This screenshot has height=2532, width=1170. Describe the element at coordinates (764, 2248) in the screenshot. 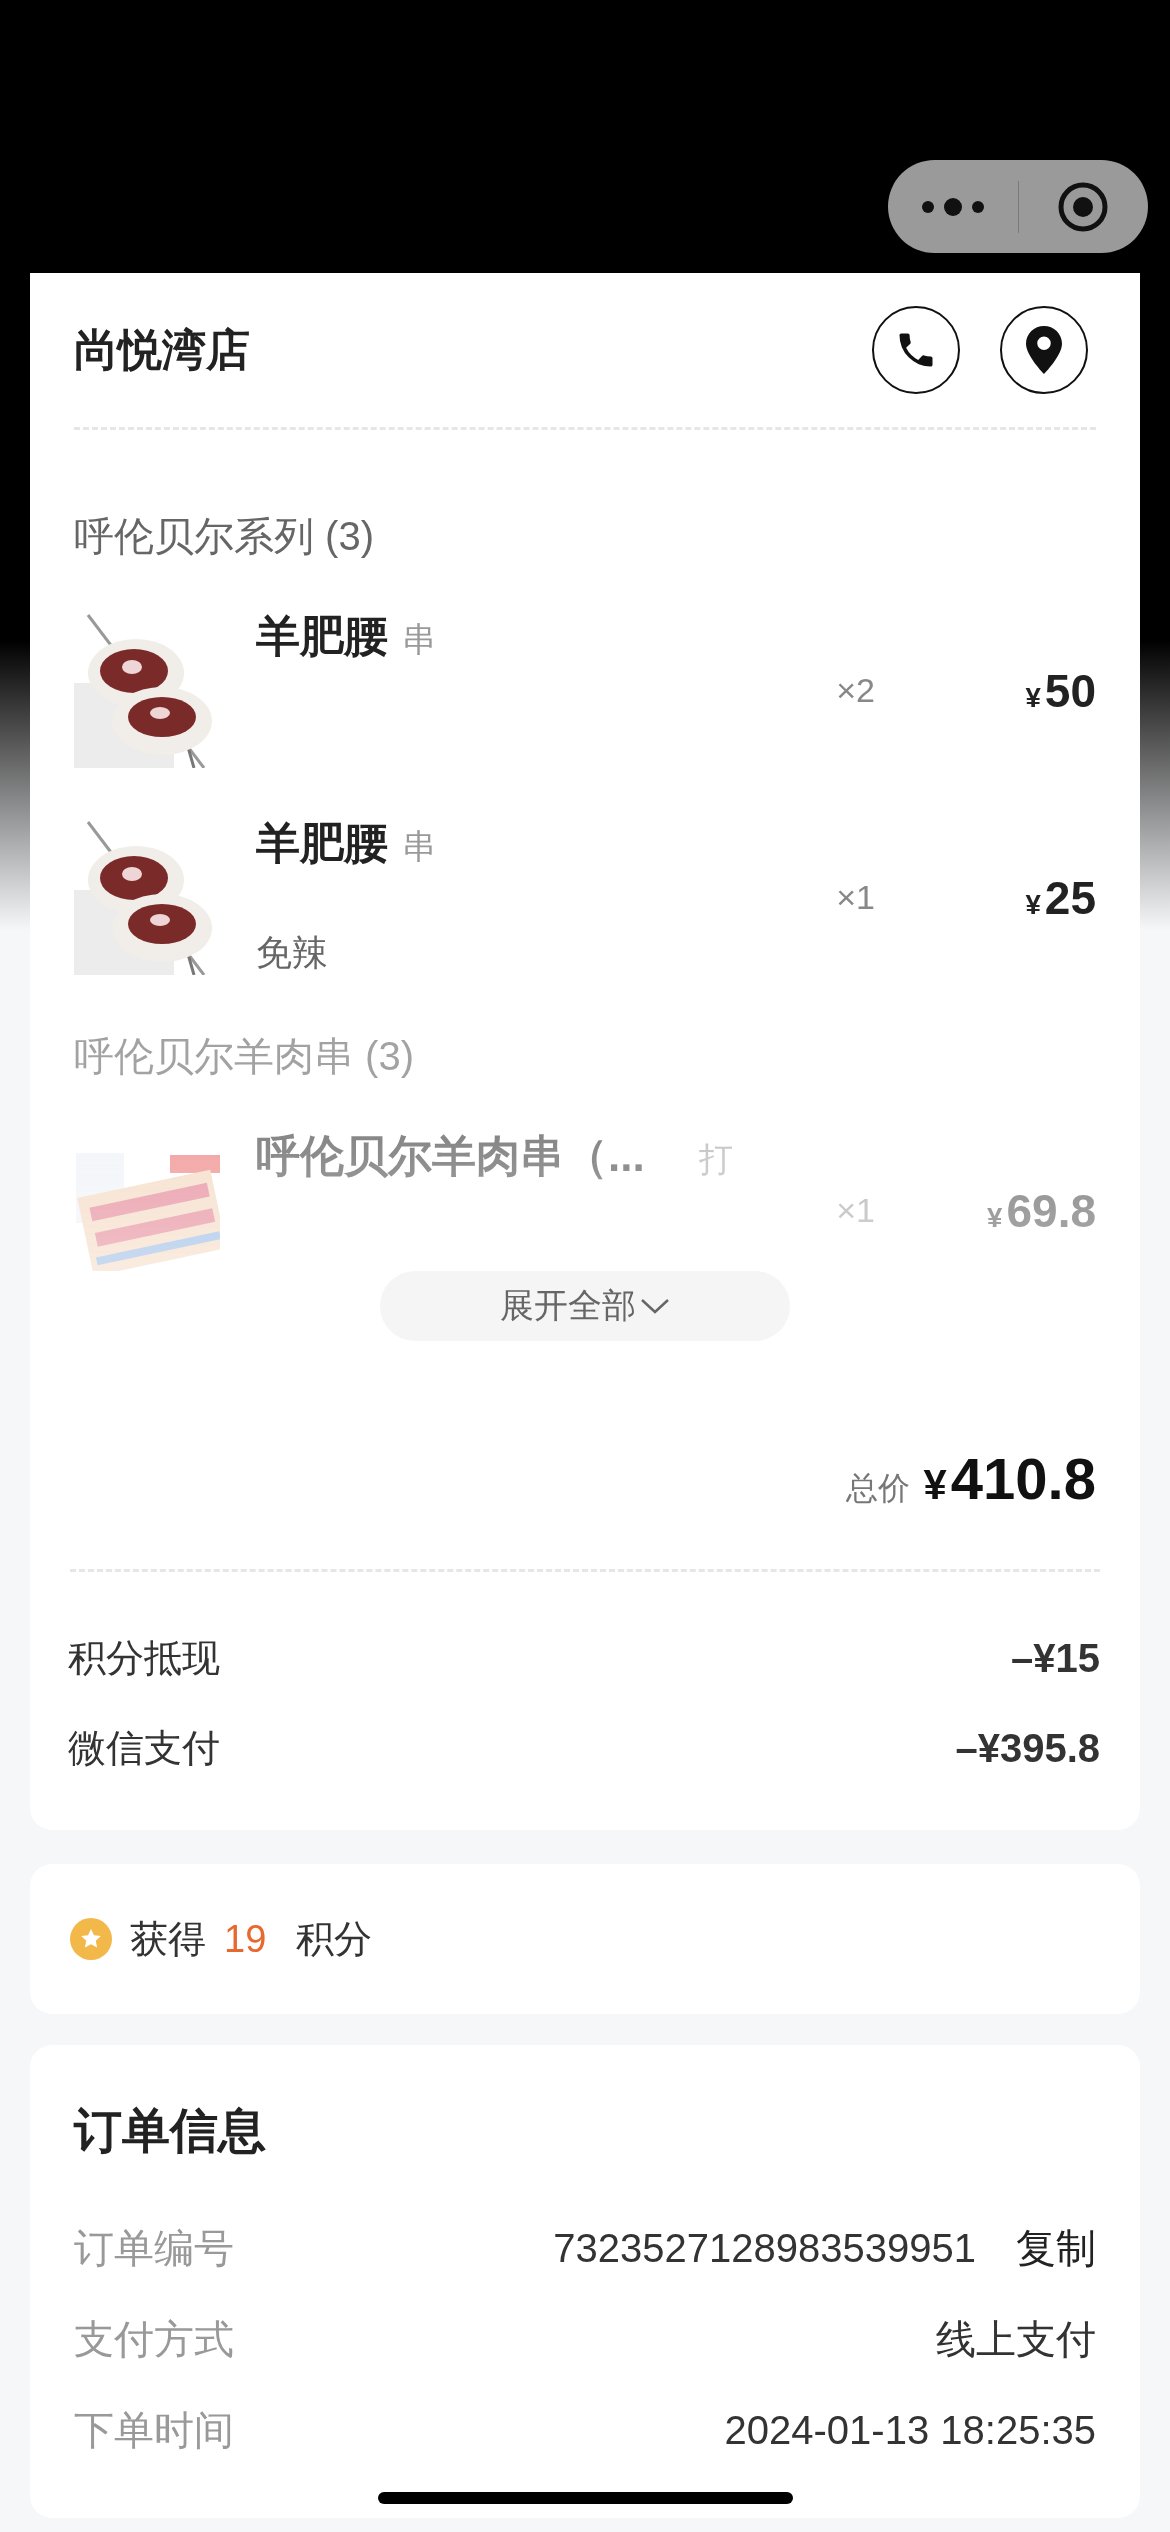

I see `info-value: 7323527128983539951` at that location.